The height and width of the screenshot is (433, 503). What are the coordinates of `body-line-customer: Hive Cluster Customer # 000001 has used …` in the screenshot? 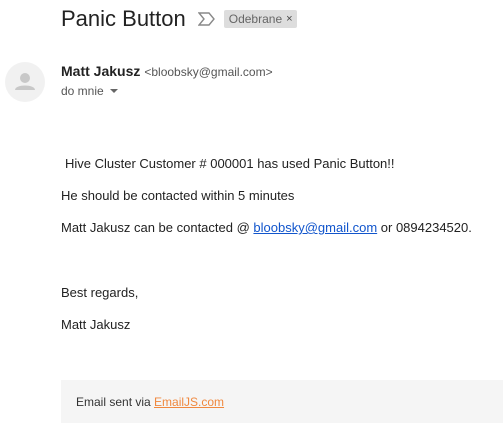 It's located at (230, 163).